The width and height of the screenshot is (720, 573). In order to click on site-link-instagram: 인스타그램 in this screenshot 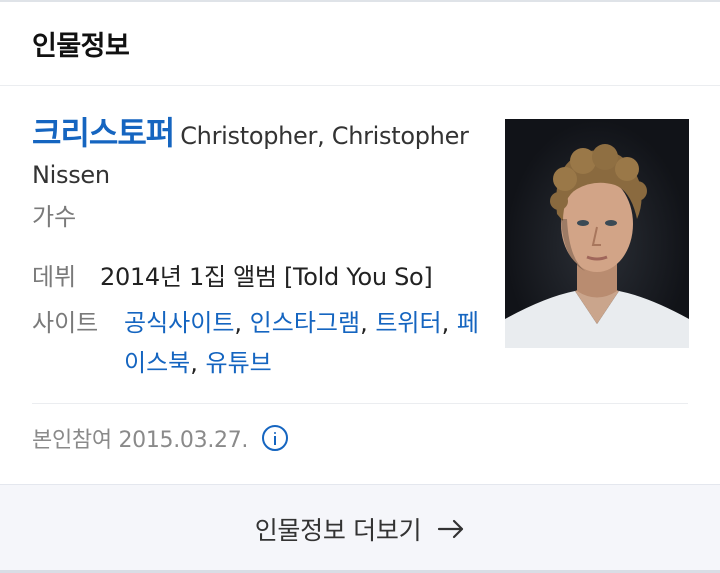, I will do `click(305, 323)`.